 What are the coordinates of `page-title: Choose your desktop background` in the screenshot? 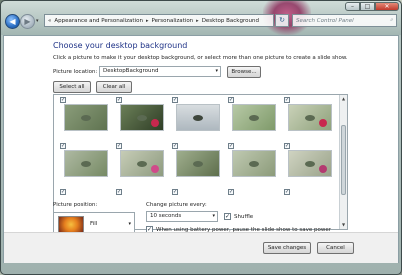 It's located at (120, 45).